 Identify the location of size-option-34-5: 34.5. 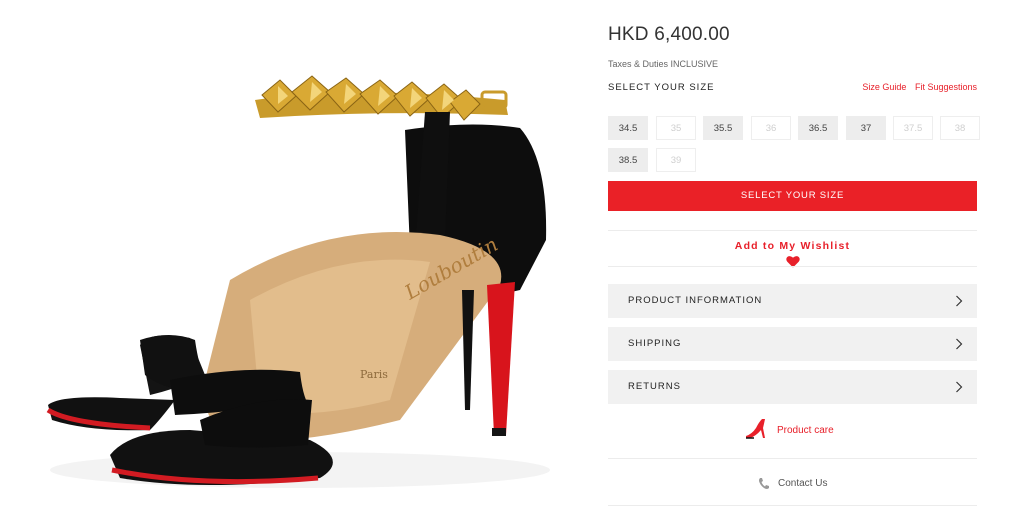
(628, 128).